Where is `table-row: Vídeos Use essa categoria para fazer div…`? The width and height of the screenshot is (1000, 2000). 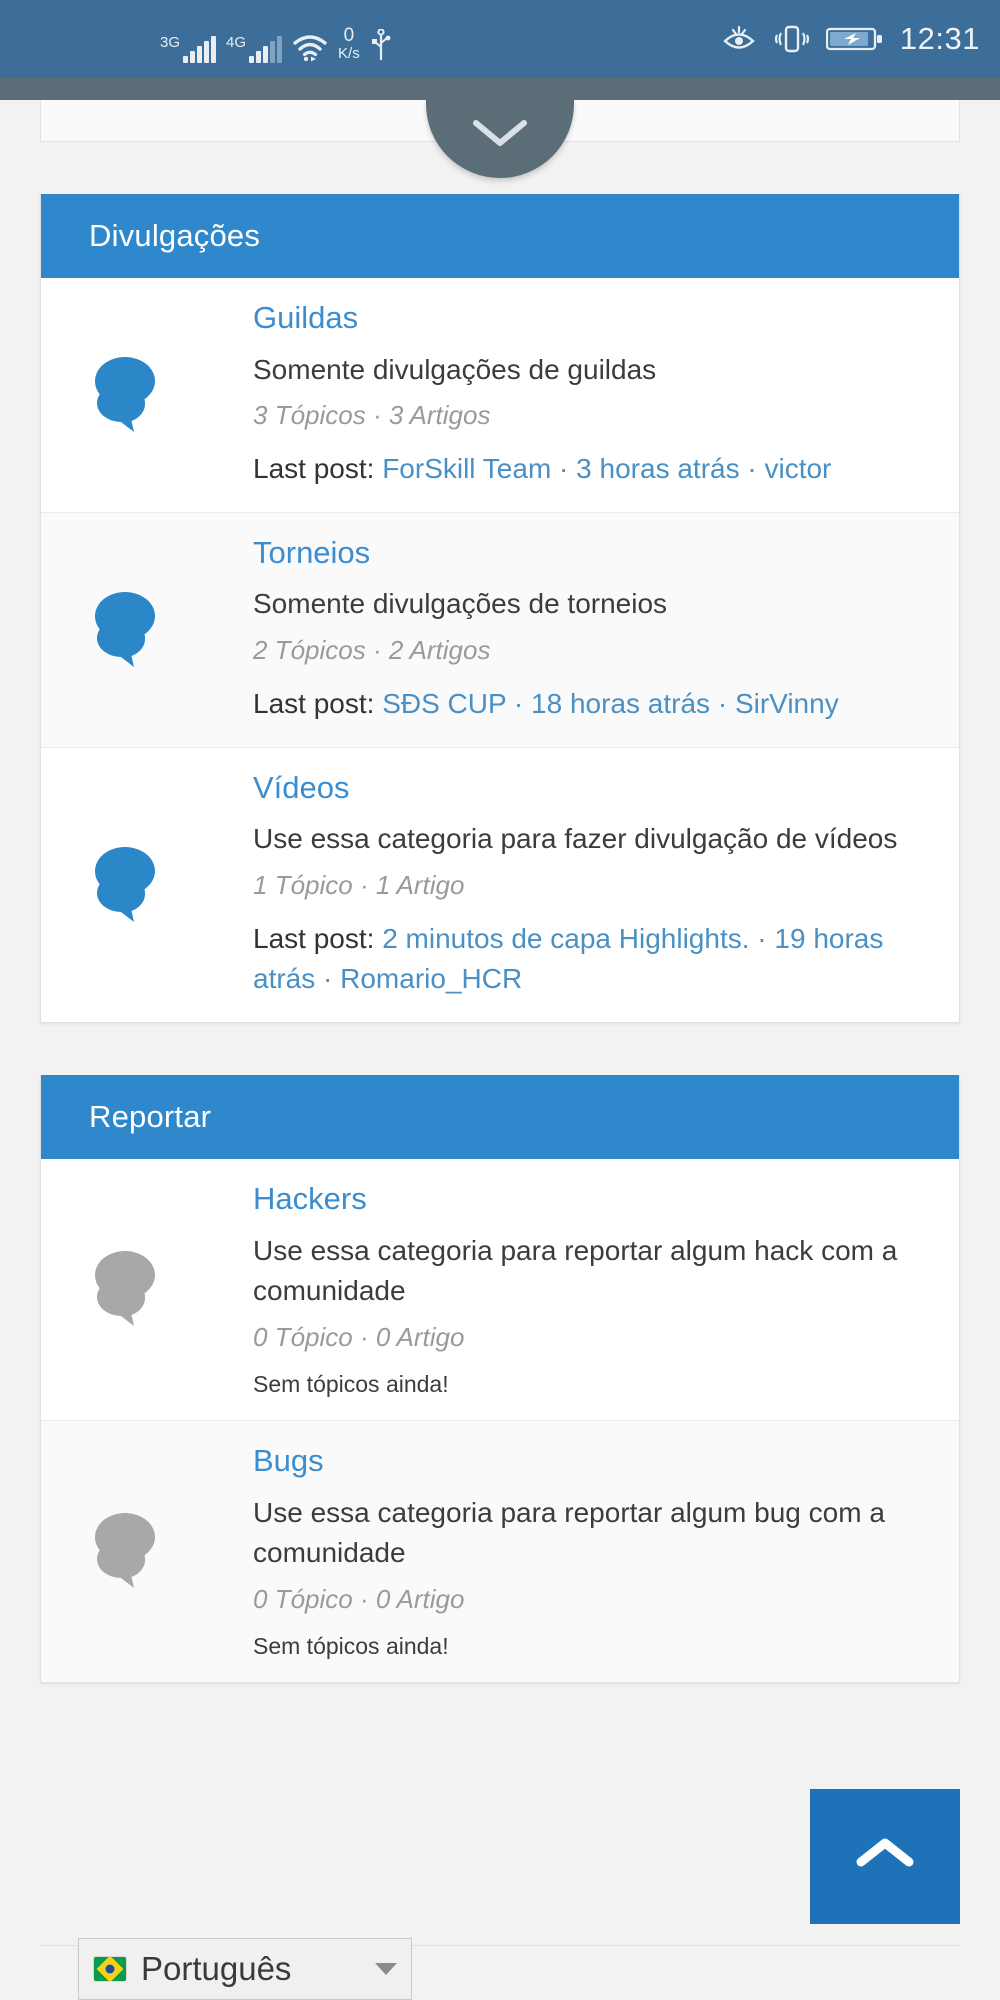
table-row: Vídeos Use essa categoria para fazer div… is located at coordinates (500, 885).